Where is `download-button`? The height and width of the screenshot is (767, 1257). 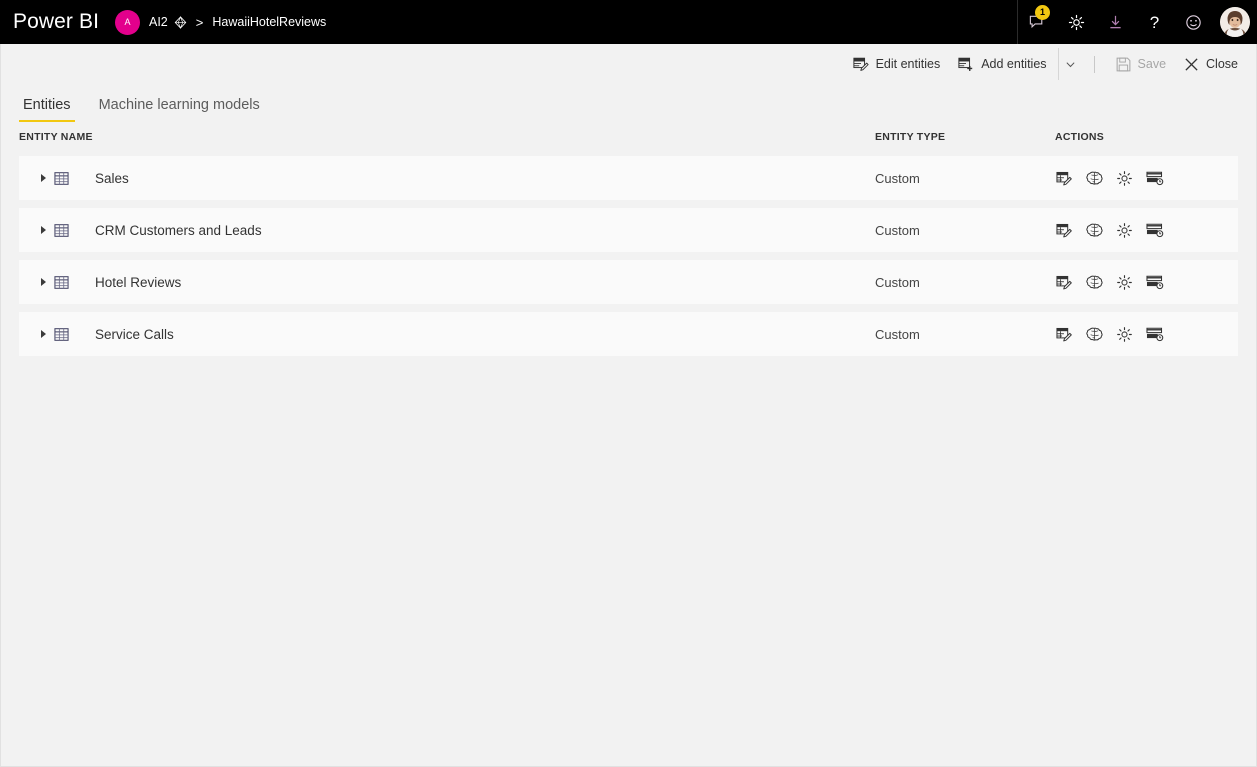 download-button is located at coordinates (1115, 22).